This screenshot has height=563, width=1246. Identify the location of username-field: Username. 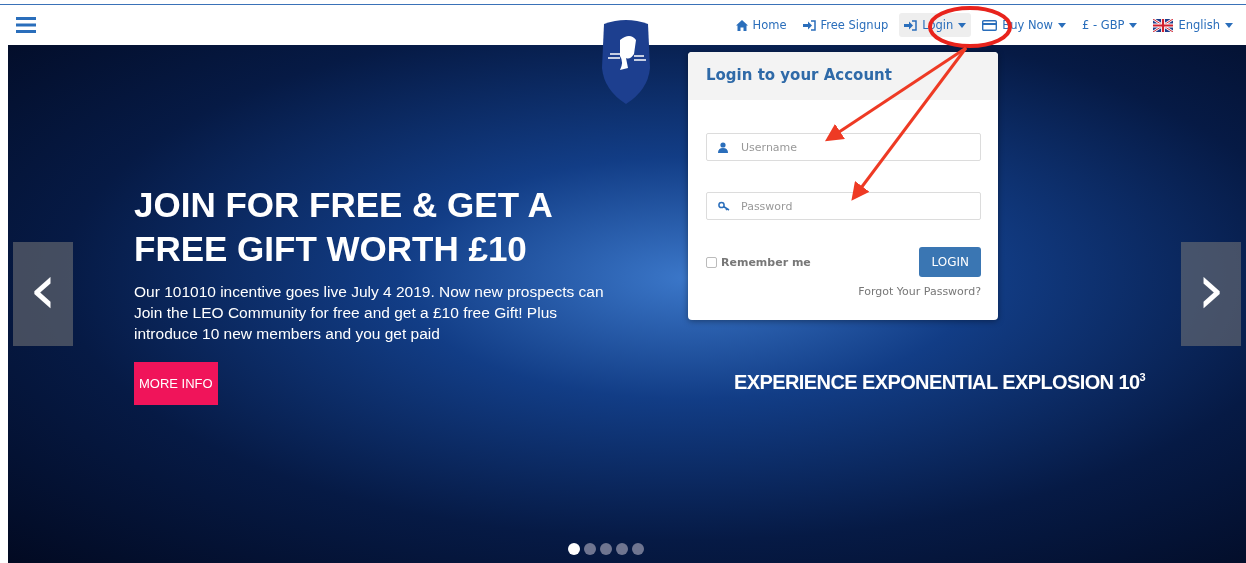
(843, 147).